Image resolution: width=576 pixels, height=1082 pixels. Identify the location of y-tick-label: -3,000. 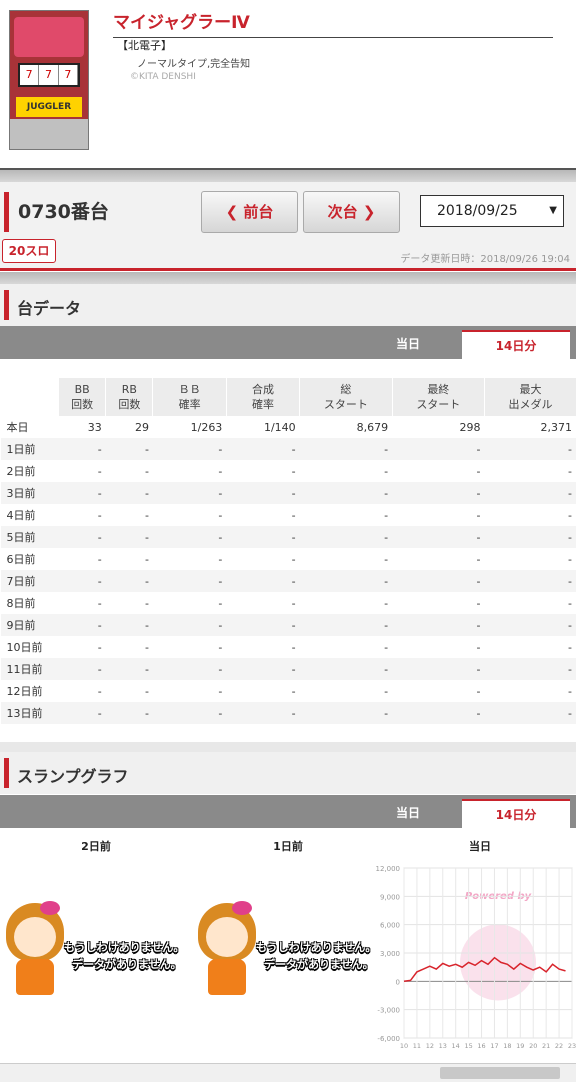
(388, 1011).